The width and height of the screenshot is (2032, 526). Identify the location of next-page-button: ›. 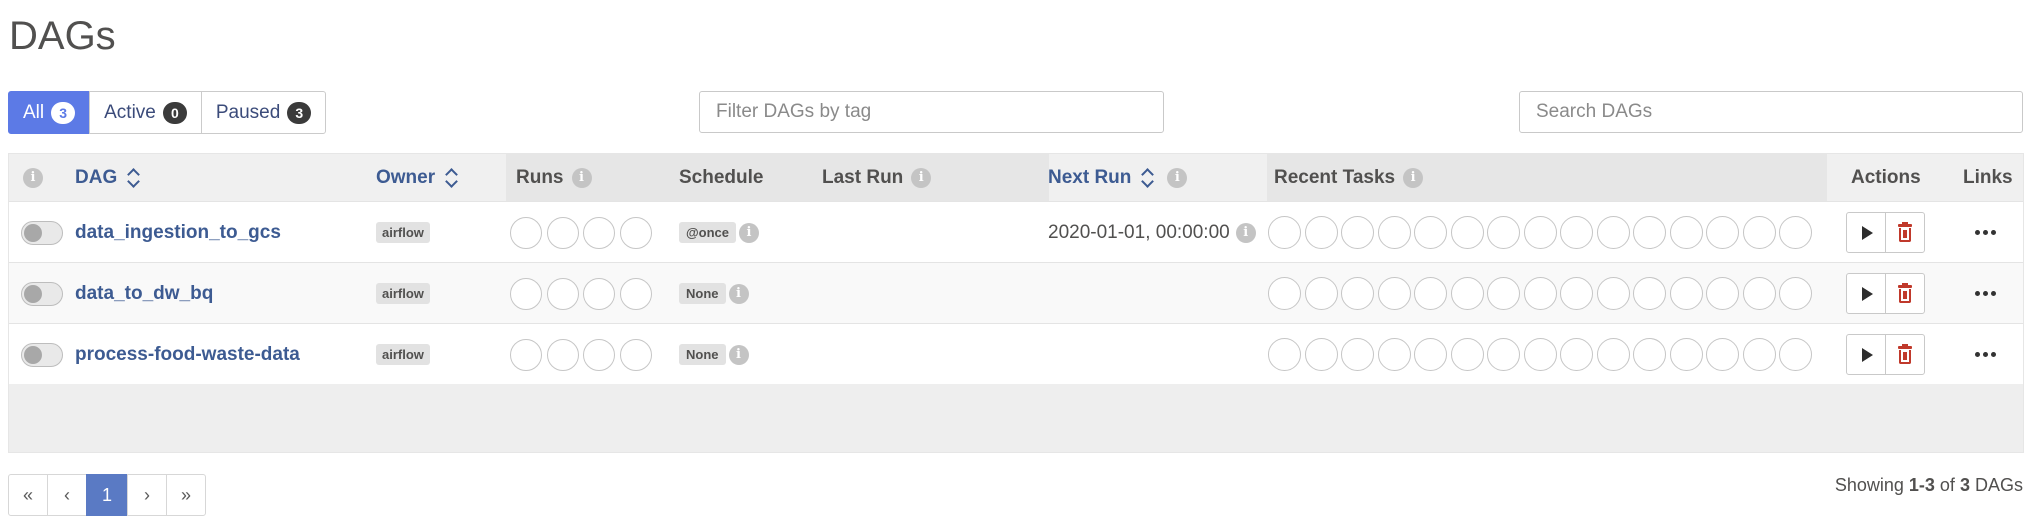
(147, 495).